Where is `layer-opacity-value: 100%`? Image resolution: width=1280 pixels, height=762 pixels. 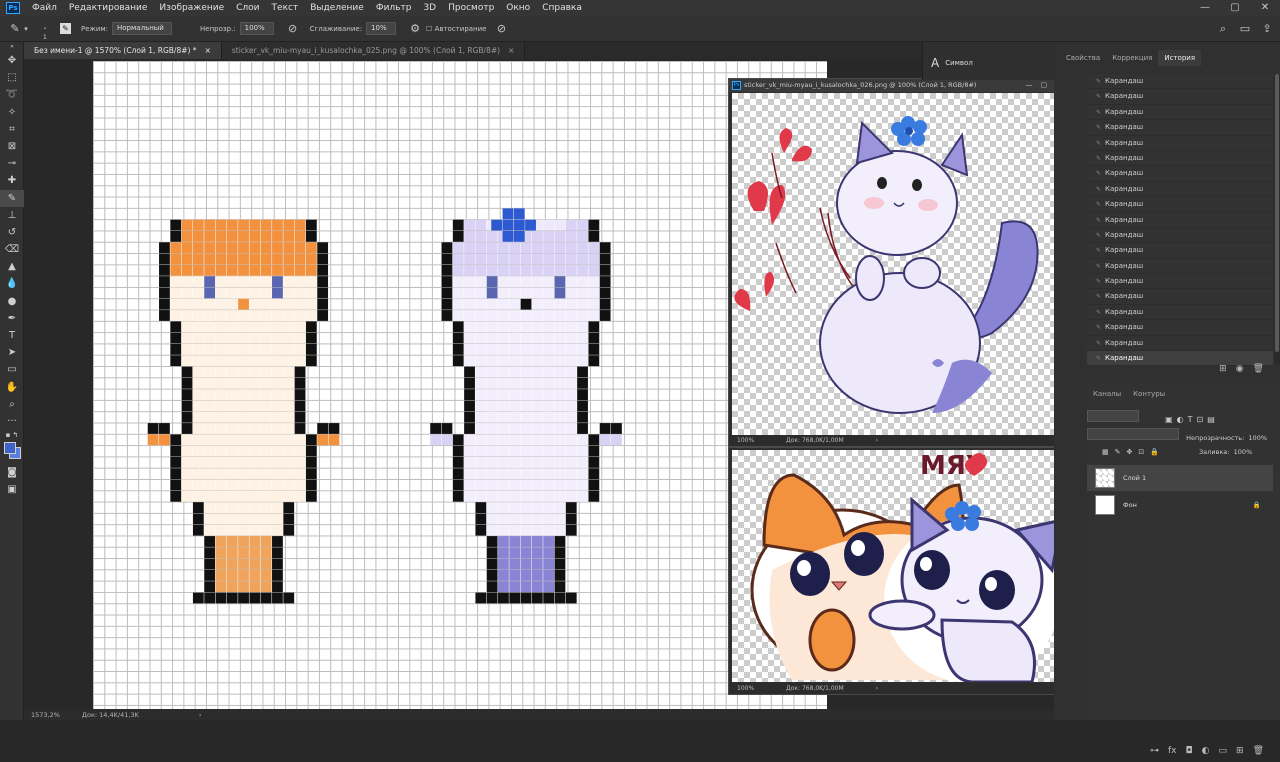
layer-opacity-value: 100% is located at coordinates (1257, 438).